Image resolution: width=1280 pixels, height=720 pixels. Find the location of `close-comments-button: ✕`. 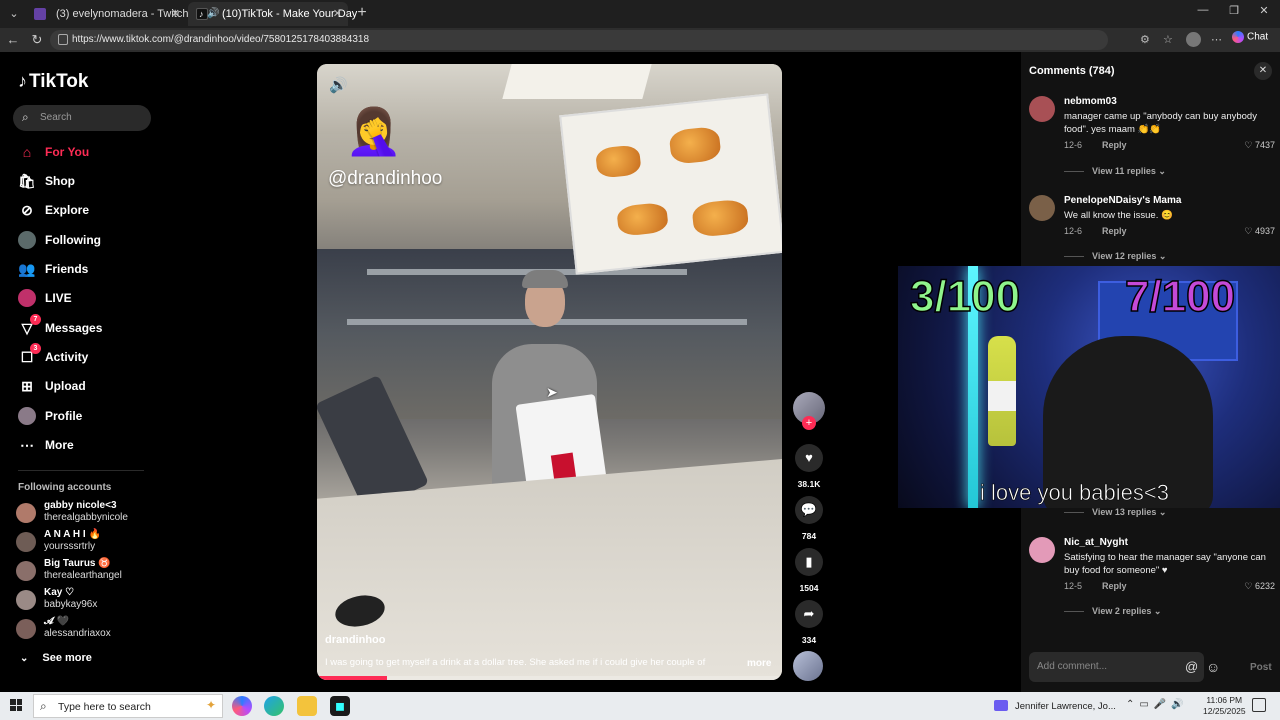

close-comments-button: ✕ is located at coordinates (1263, 71).